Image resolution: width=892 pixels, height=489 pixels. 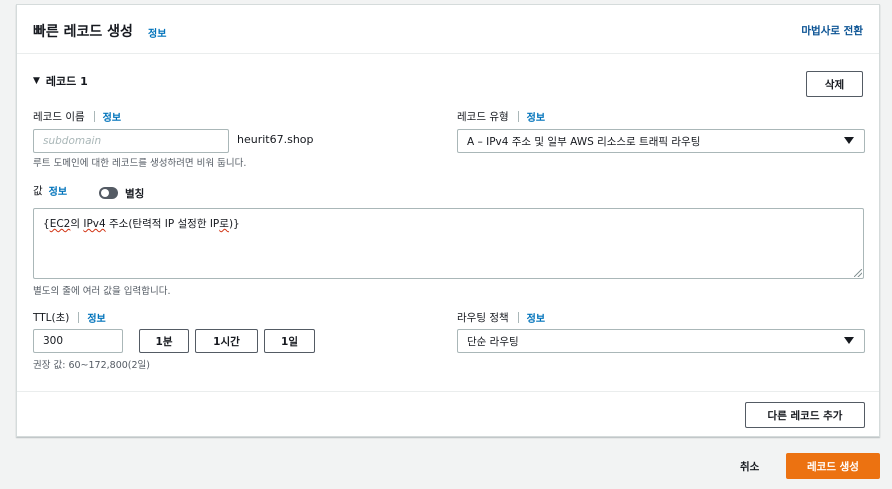 What do you see at coordinates (91, 365) in the screenshot?
I see `ttl-hint: 권장 값: 60~172,800(2일)` at bounding box center [91, 365].